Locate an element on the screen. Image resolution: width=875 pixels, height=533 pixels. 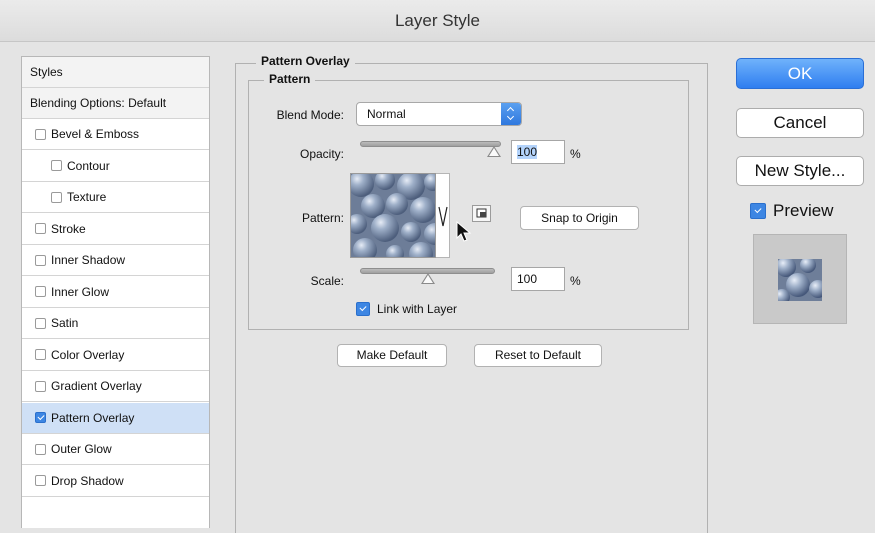
opacity-value: 100 is located at coordinates (527, 152).